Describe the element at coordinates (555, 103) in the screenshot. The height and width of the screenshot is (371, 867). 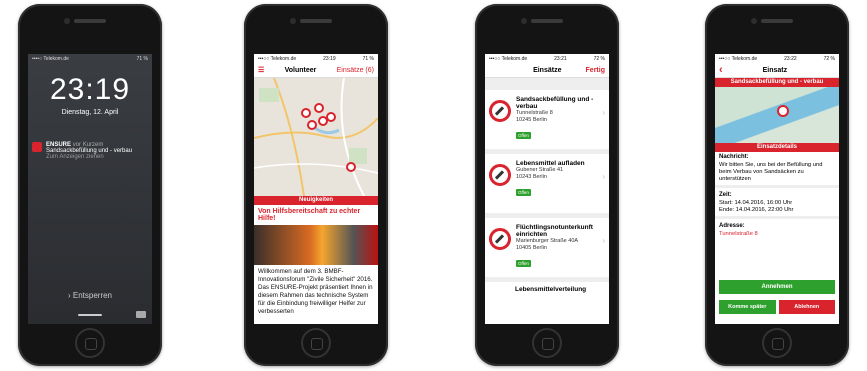
I see `mission-title: Sandsackbefüllung und - verbau` at that location.